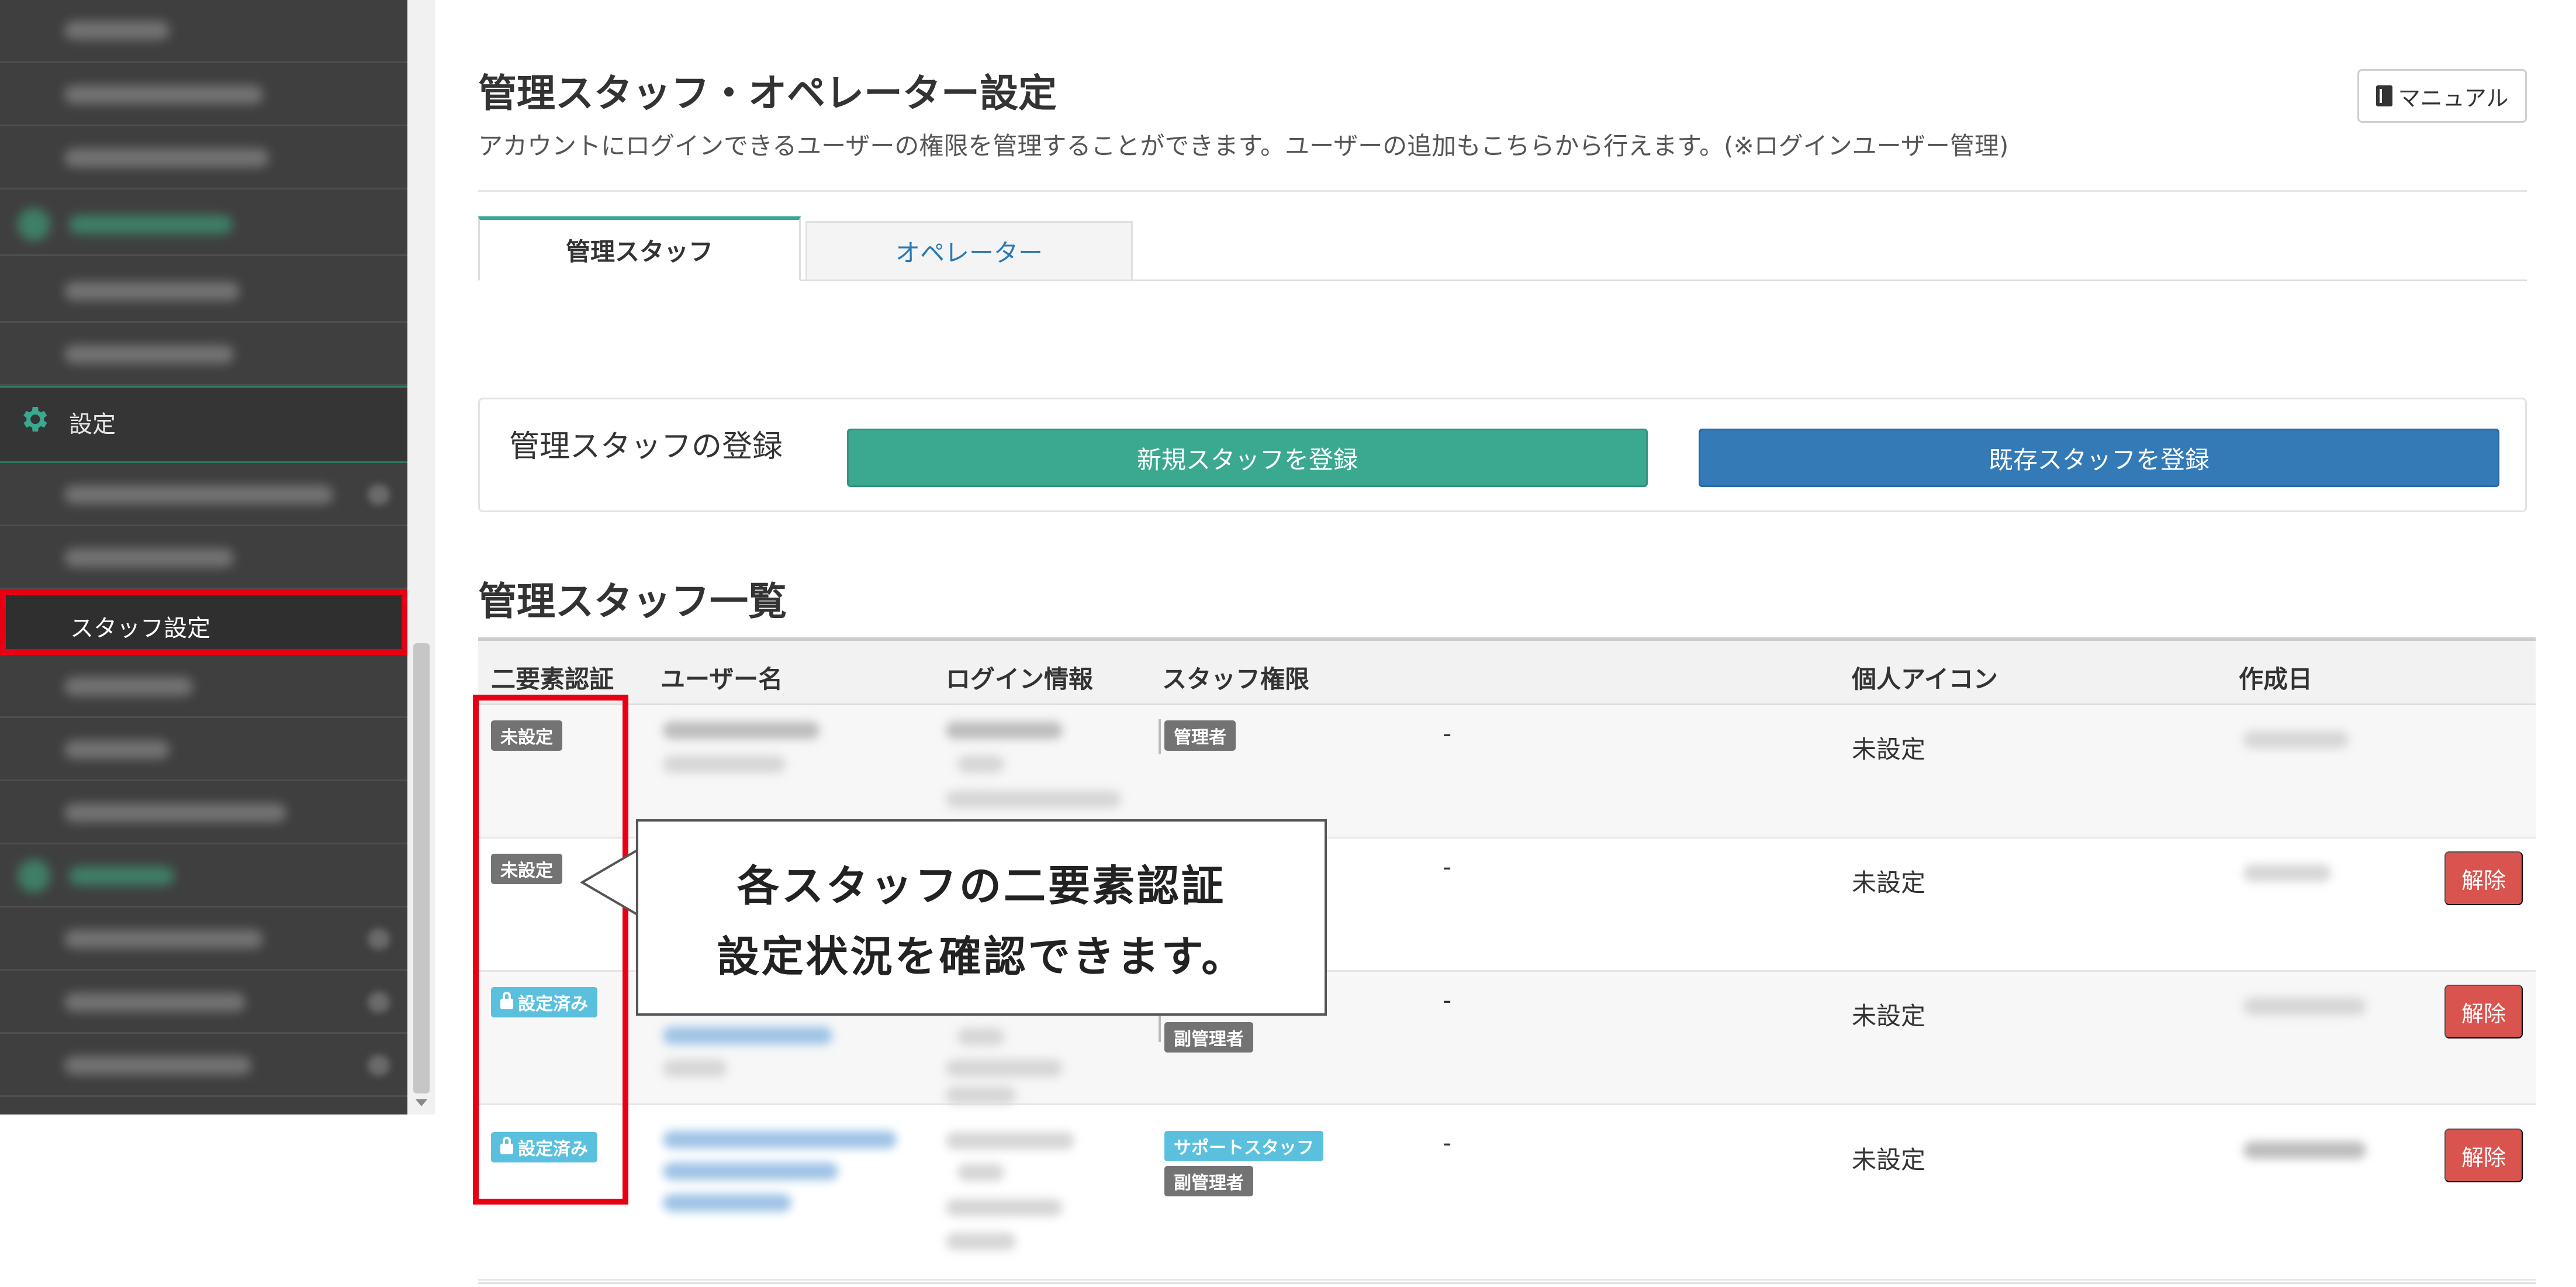 This screenshot has height=1287, width=2576. What do you see at coordinates (646, 447) in the screenshot?
I see `register-panel-title: 管理スタッフの登録` at bounding box center [646, 447].